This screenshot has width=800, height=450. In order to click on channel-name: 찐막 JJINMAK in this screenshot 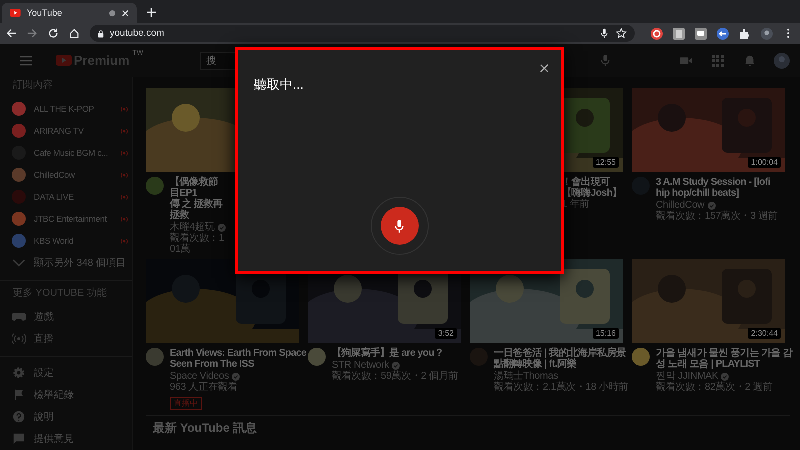, I will do `click(687, 376)`.